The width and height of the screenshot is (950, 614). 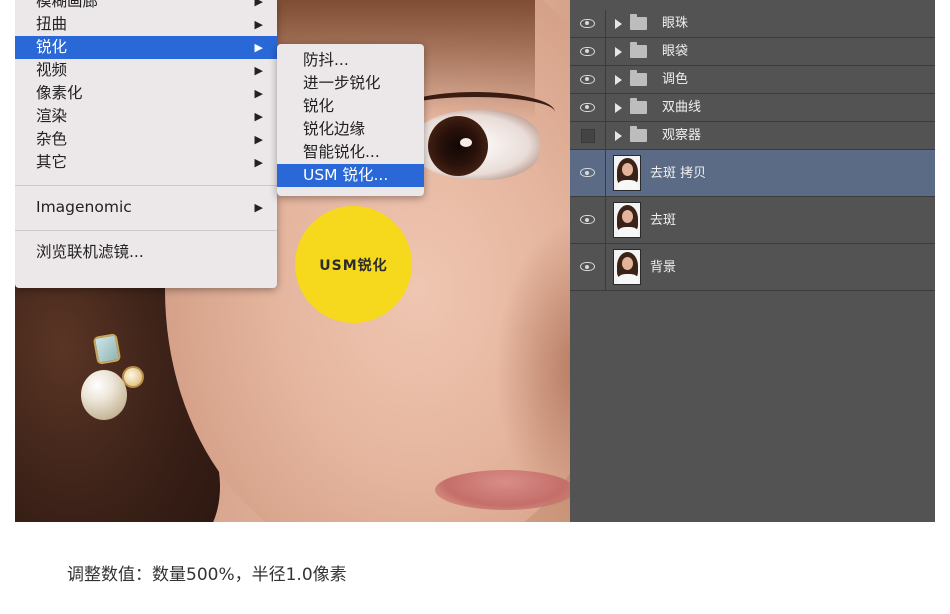 What do you see at coordinates (678, 173) in the screenshot?
I see `layer-name: 去斑 拷贝` at bounding box center [678, 173].